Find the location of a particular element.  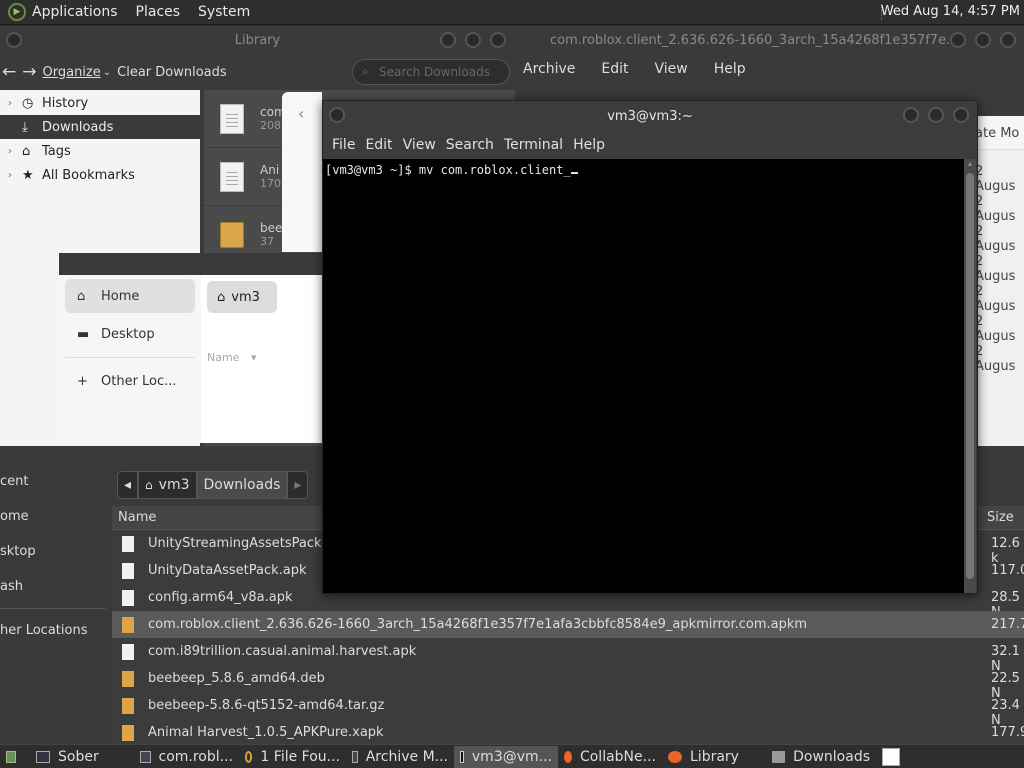

sidebar-item-recent: cent is located at coordinates (53, 481).